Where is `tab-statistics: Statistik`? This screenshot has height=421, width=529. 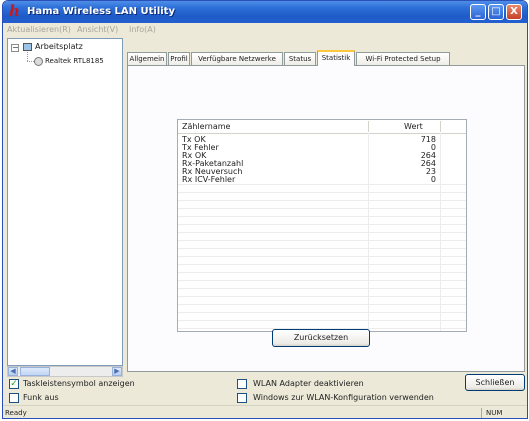 tab-statistics: Statistik is located at coordinates (336, 58).